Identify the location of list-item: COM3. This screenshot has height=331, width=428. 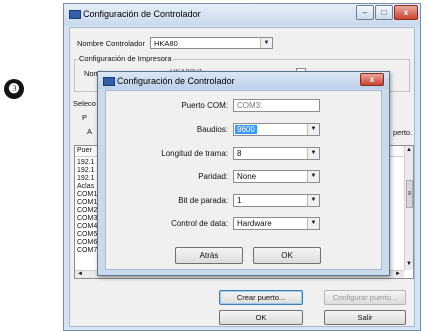
(87, 218).